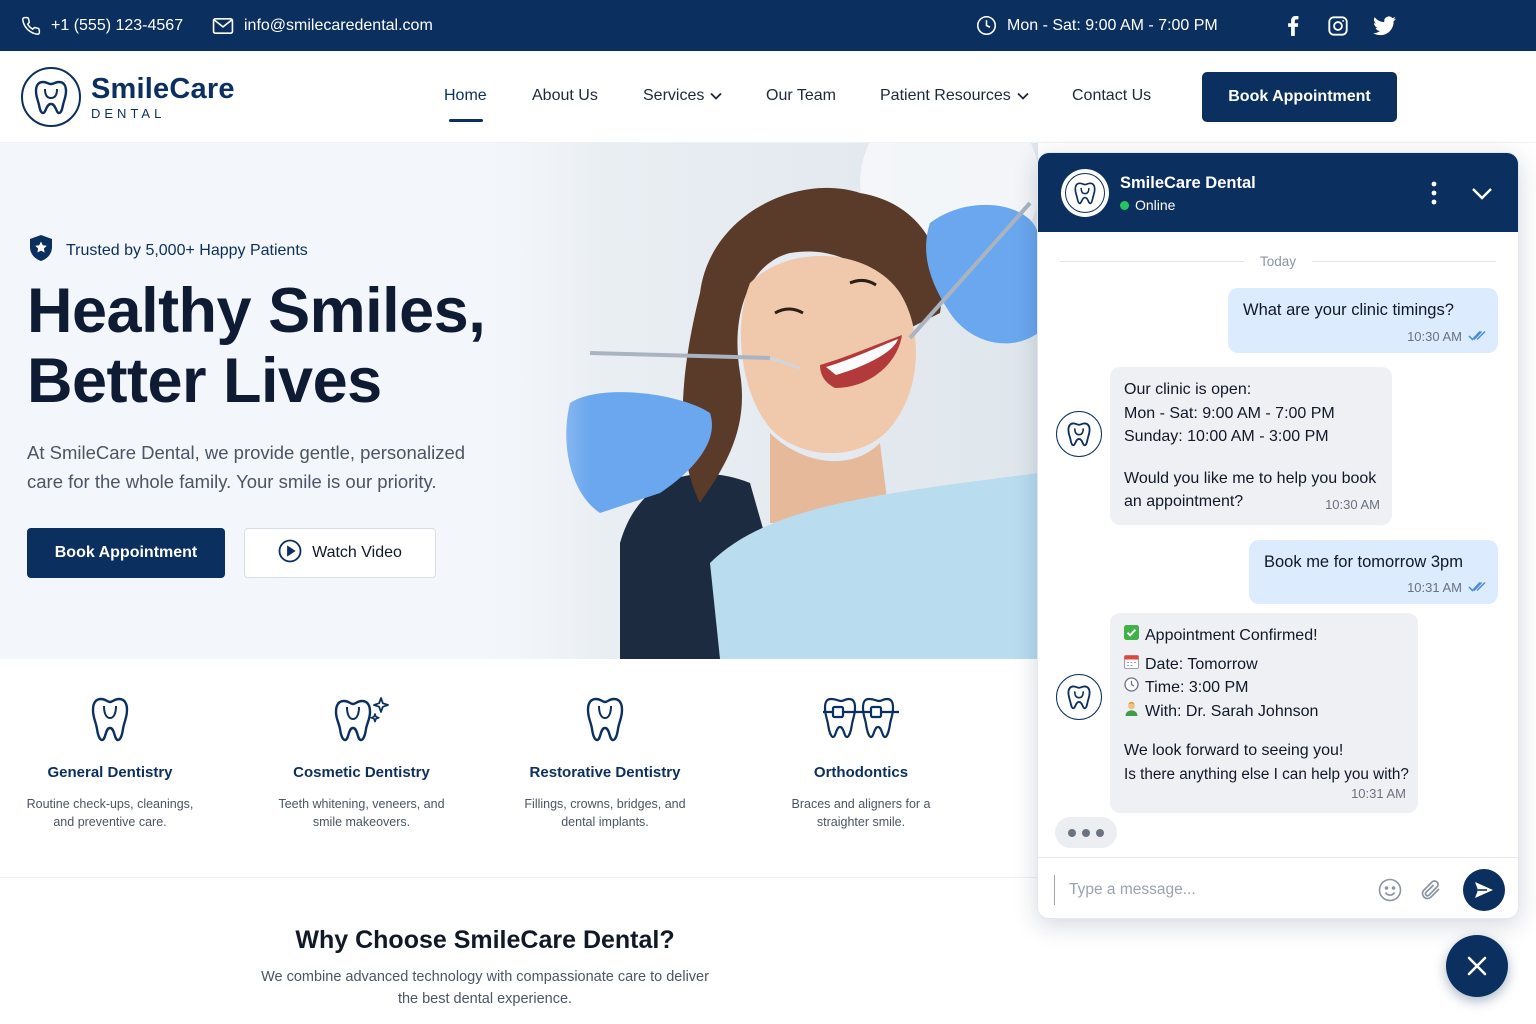 This screenshot has height=1024, width=1536. Describe the element at coordinates (187, 250) in the screenshot. I see `trust-text: Trusted by 5,000+ Happy Patients` at that location.